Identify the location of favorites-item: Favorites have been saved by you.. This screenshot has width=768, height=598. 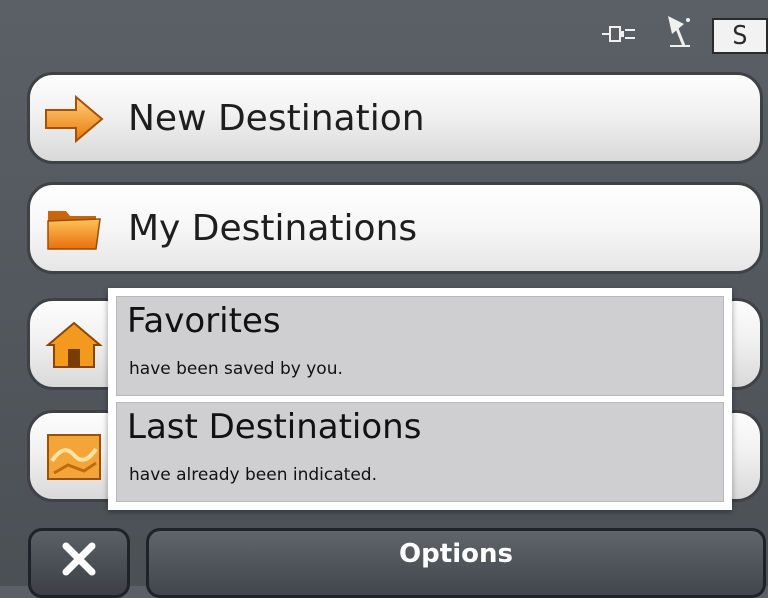
(420, 346).